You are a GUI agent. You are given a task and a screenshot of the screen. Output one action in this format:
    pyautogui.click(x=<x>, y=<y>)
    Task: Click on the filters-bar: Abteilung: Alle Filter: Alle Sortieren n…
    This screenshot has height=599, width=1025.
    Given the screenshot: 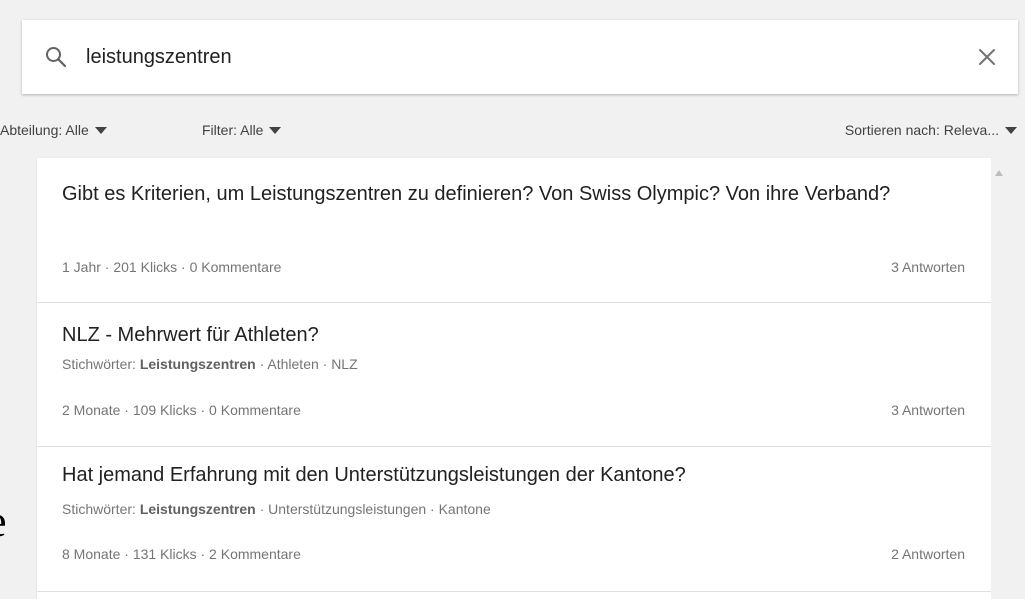 What is the action you would take?
    pyautogui.click(x=512, y=131)
    